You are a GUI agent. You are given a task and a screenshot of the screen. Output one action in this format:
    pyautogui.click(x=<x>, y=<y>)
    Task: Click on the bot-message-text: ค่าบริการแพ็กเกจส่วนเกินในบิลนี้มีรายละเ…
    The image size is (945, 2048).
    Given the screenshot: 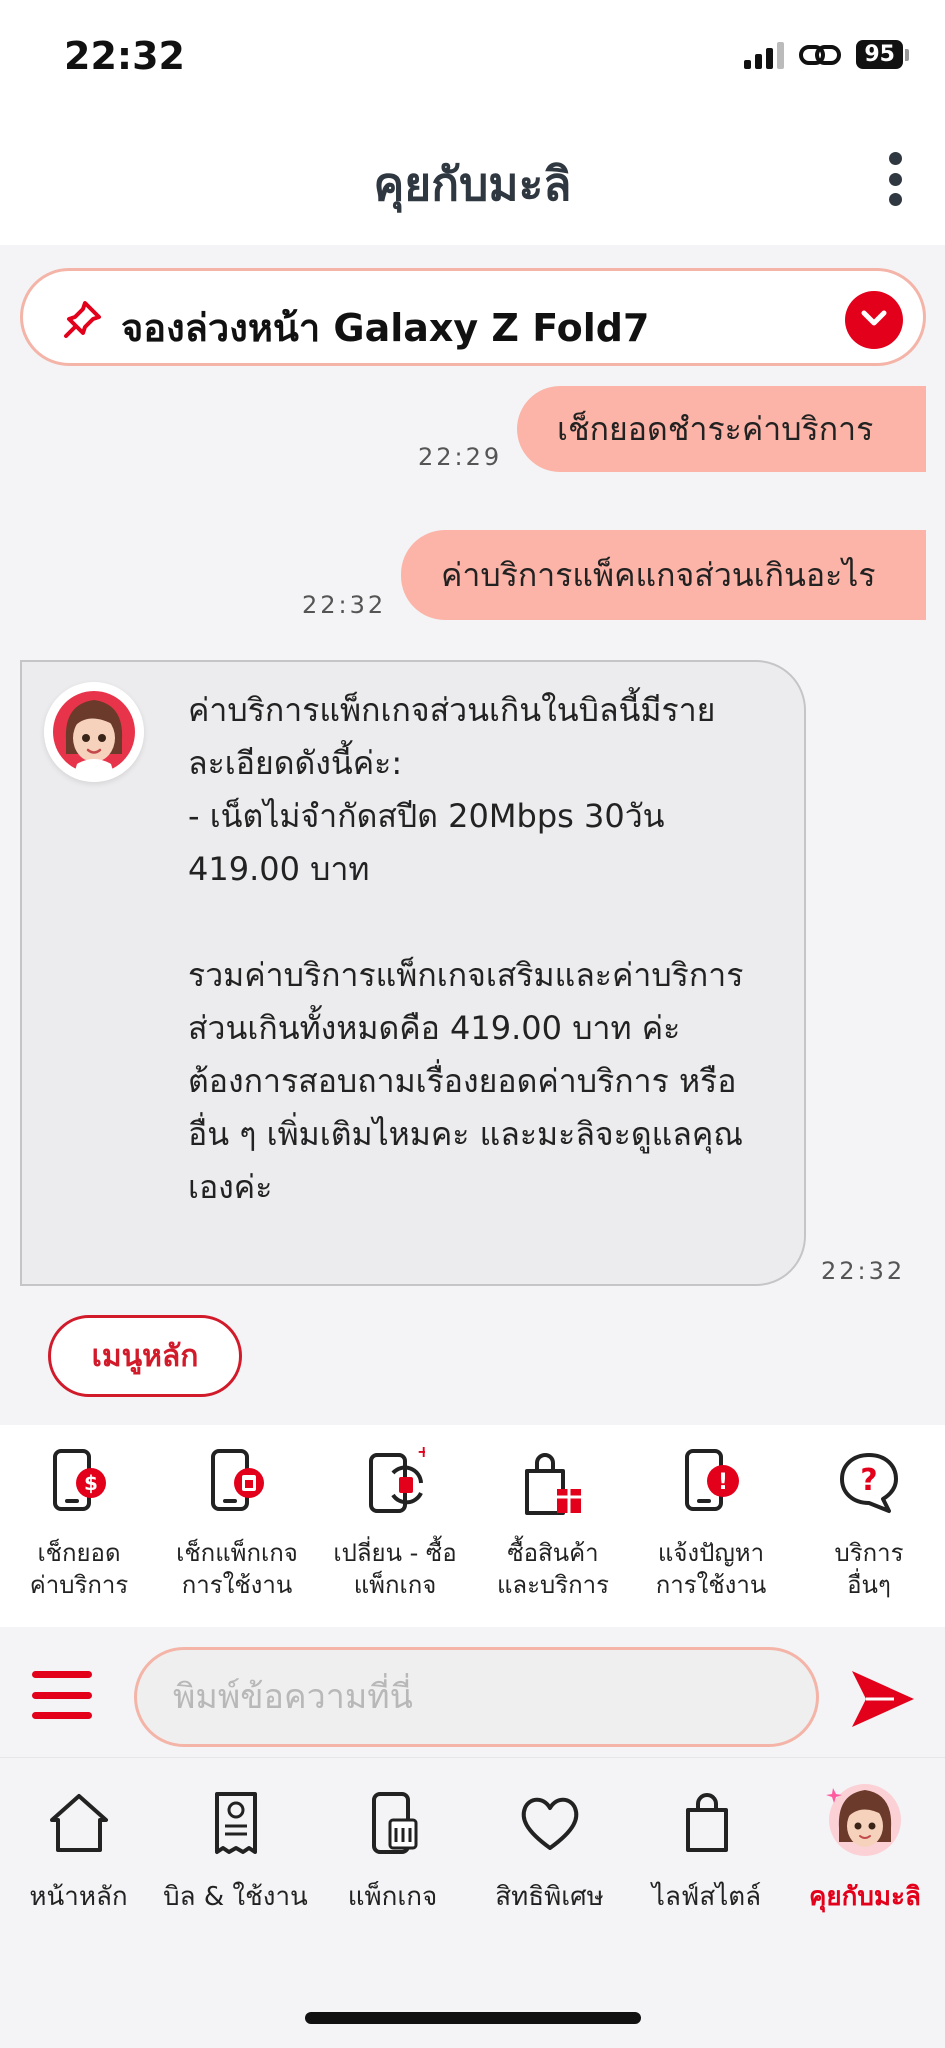 What is the action you would take?
    pyautogui.click(x=466, y=948)
    